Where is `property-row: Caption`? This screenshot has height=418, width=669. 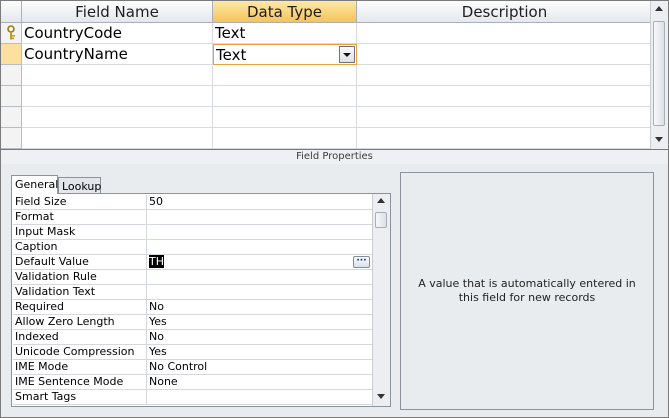
property-row: Caption is located at coordinates (193, 247).